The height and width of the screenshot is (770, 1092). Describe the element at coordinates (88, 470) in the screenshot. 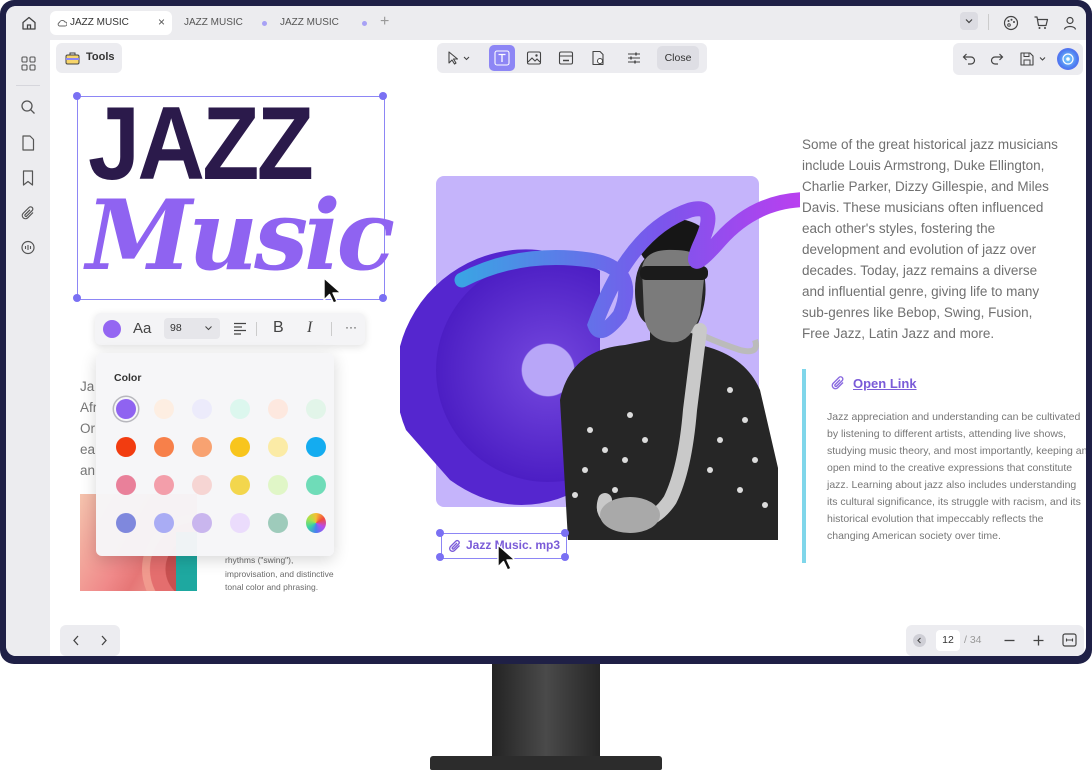

I see `text-line: an` at that location.